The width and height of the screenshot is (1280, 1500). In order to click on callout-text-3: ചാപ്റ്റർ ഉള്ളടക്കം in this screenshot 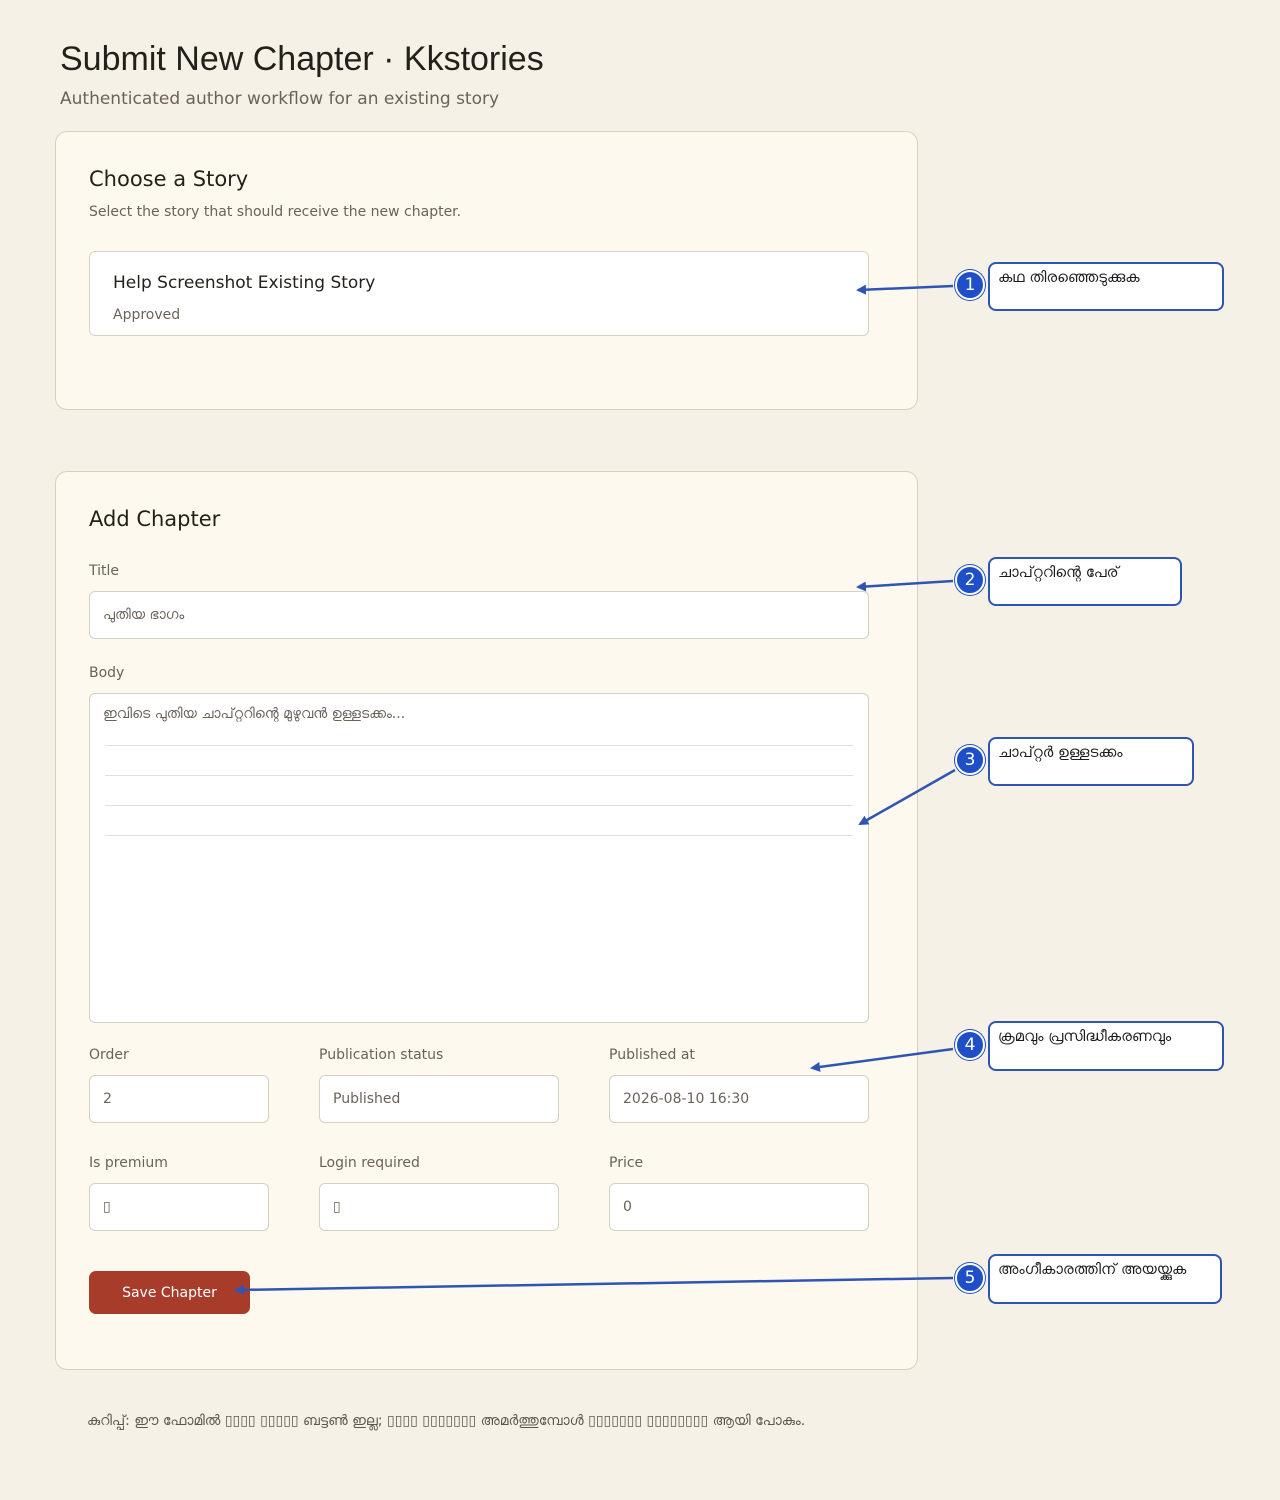, I will do `click(1060, 752)`.